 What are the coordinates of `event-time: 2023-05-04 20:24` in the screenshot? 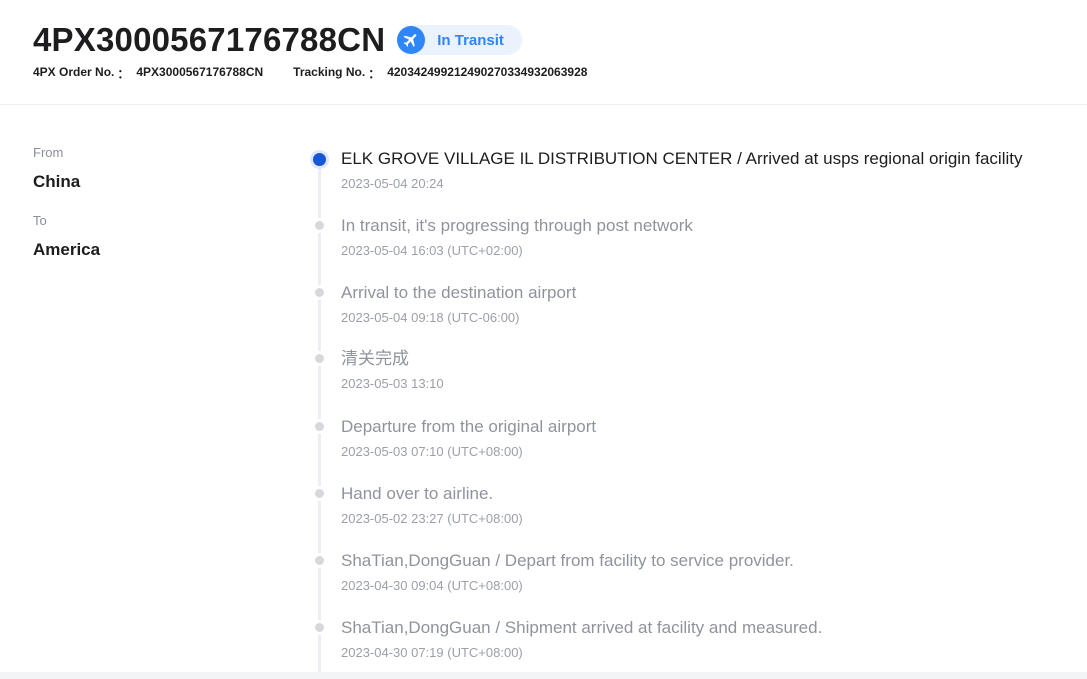 It's located at (392, 183).